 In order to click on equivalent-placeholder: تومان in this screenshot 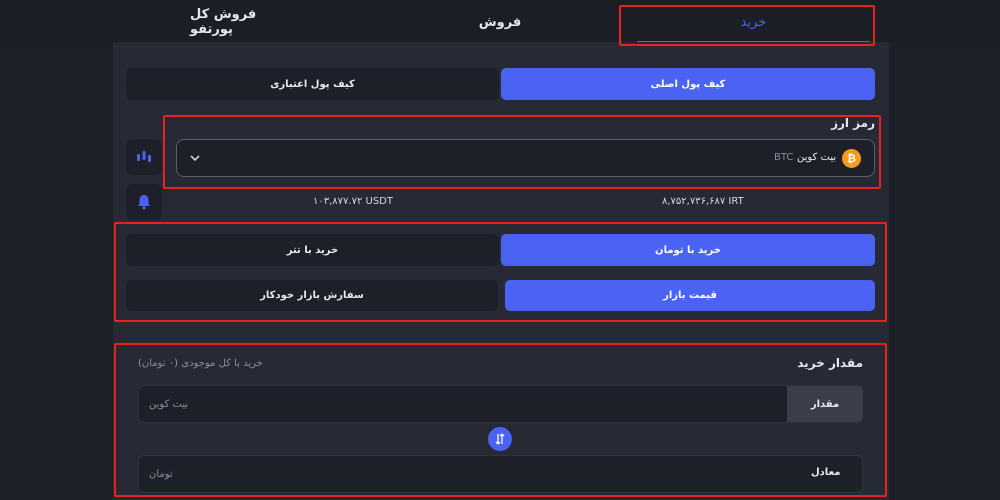, I will do `click(161, 474)`.